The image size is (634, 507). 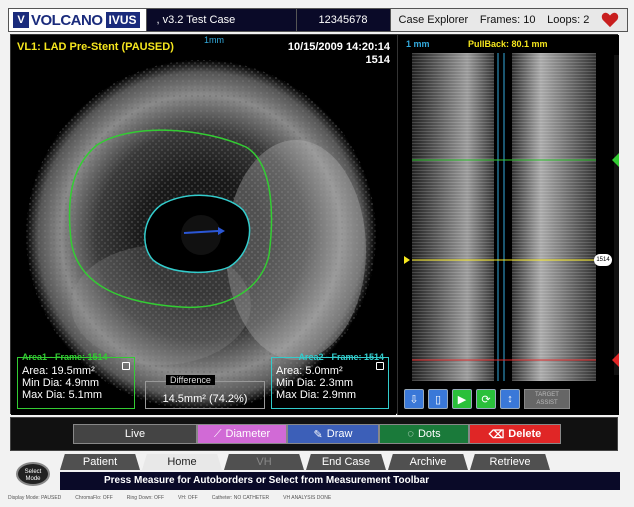 I want to click on draw-icon: ✎, so click(x=318, y=434).